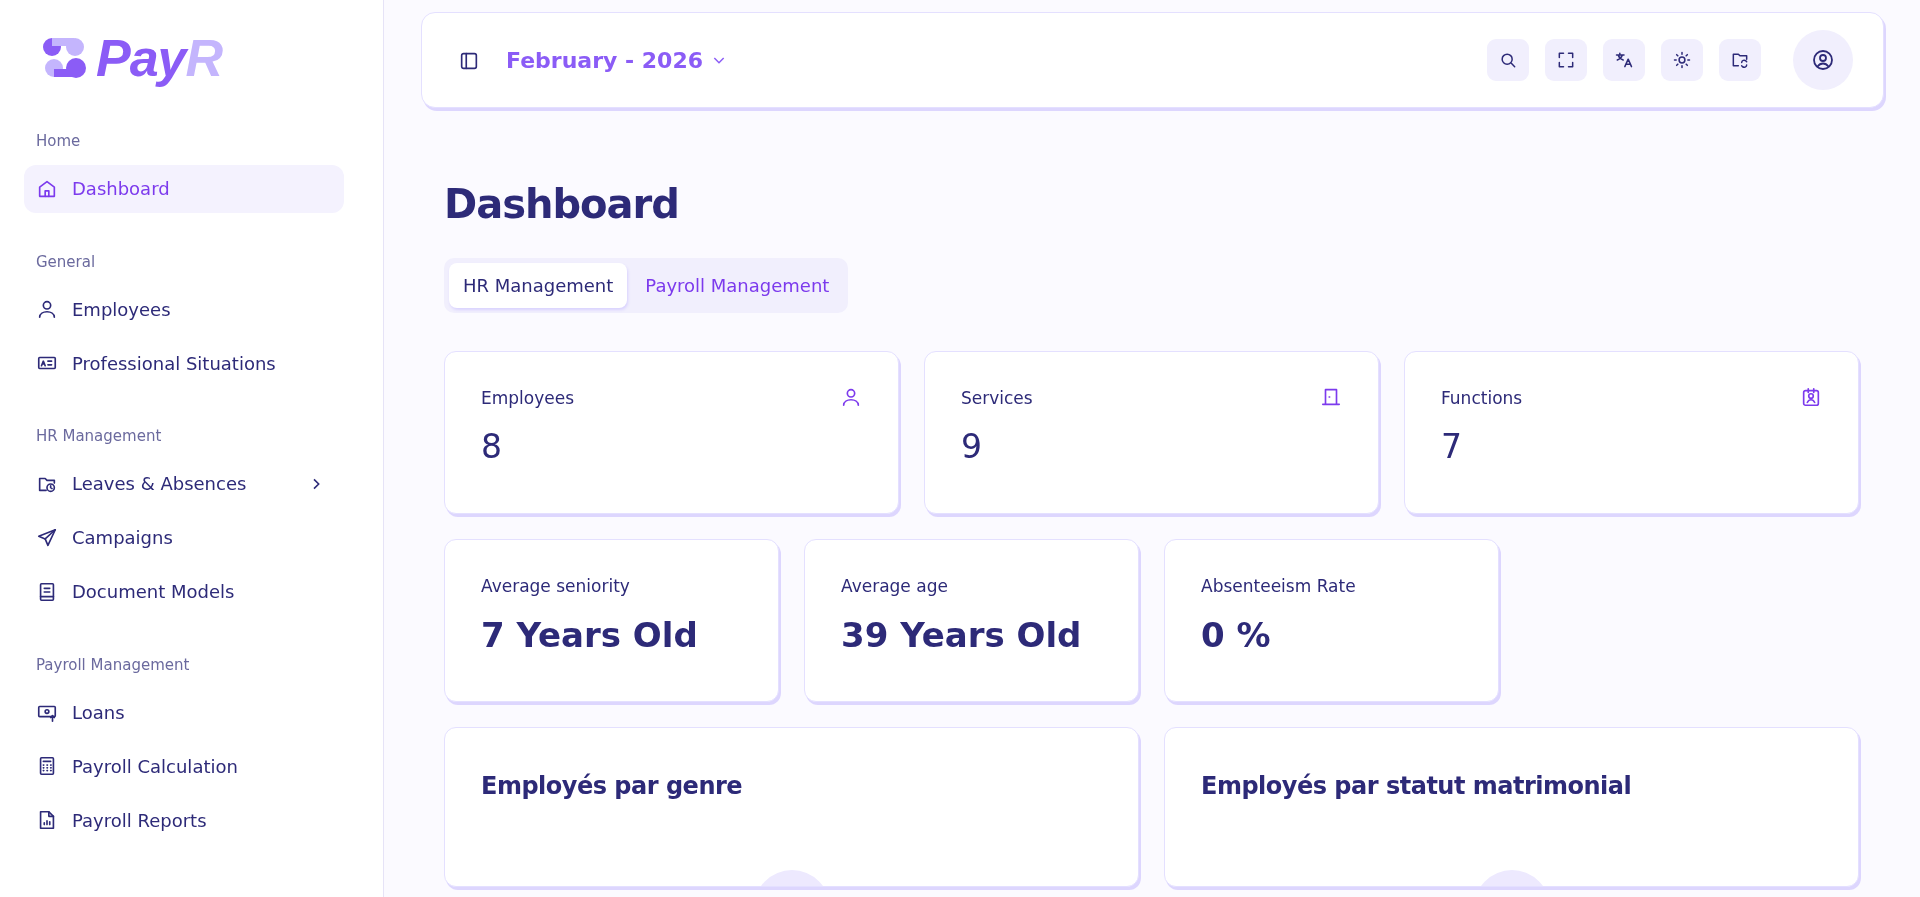 This screenshot has width=1920, height=897. What do you see at coordinates (1452, 446) in the screenshot?
I see `stat-value: 7` at bounding box center [1452, 446].